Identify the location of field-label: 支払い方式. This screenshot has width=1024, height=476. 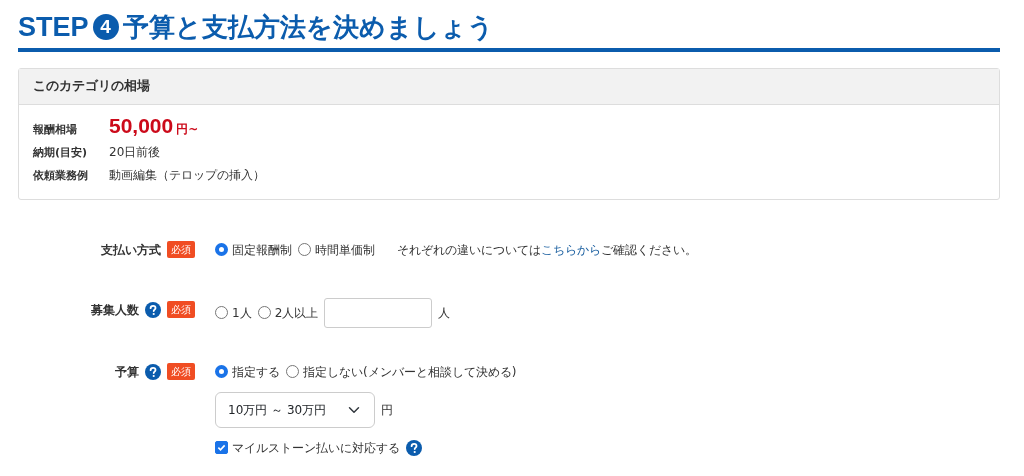
(131, 250).